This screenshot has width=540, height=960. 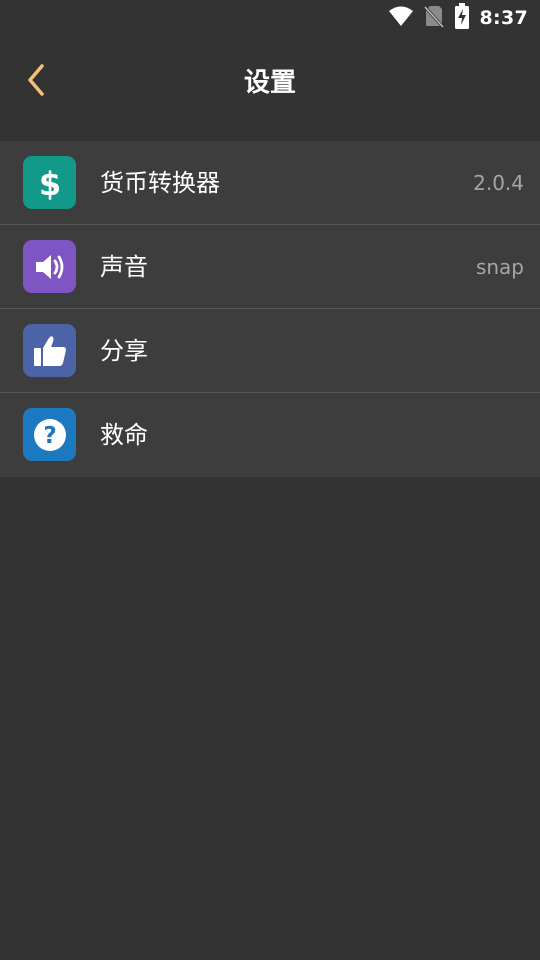 I want to click on no-sim-icon, so click(x=433, y=18).